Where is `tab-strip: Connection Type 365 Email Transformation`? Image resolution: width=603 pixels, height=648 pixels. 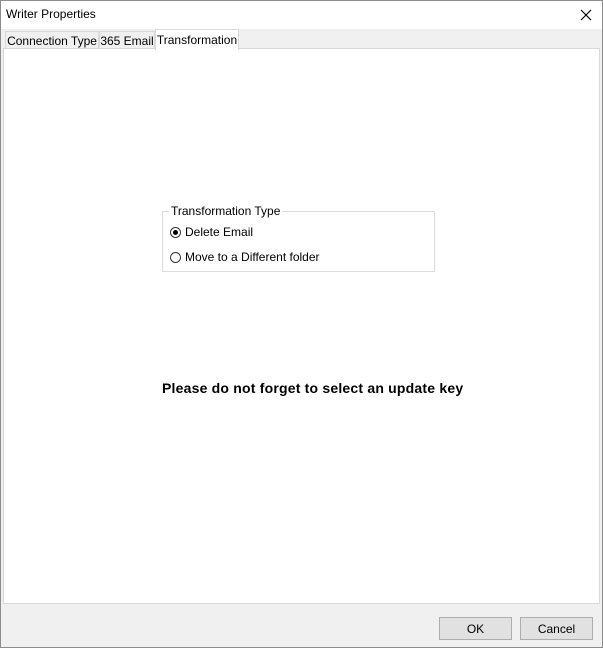
tab-strip: Connection Type 365 Email Transformation is located at coordinates (301, 39).